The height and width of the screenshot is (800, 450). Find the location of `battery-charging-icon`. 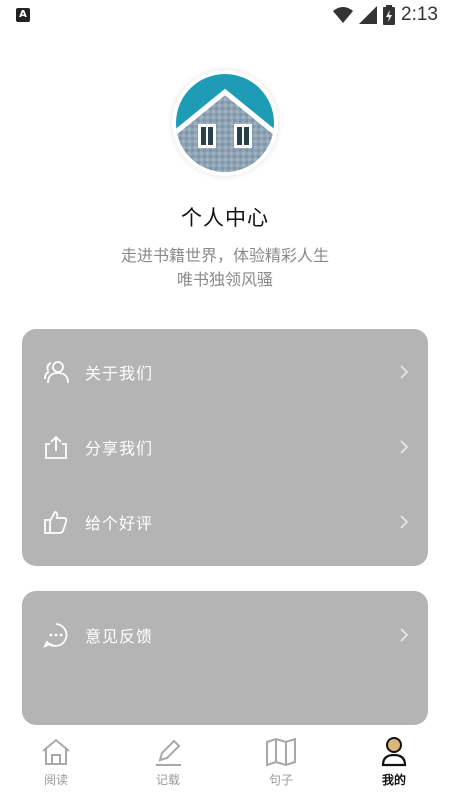

battery-charging-icon is located at coordinates (389, 15).